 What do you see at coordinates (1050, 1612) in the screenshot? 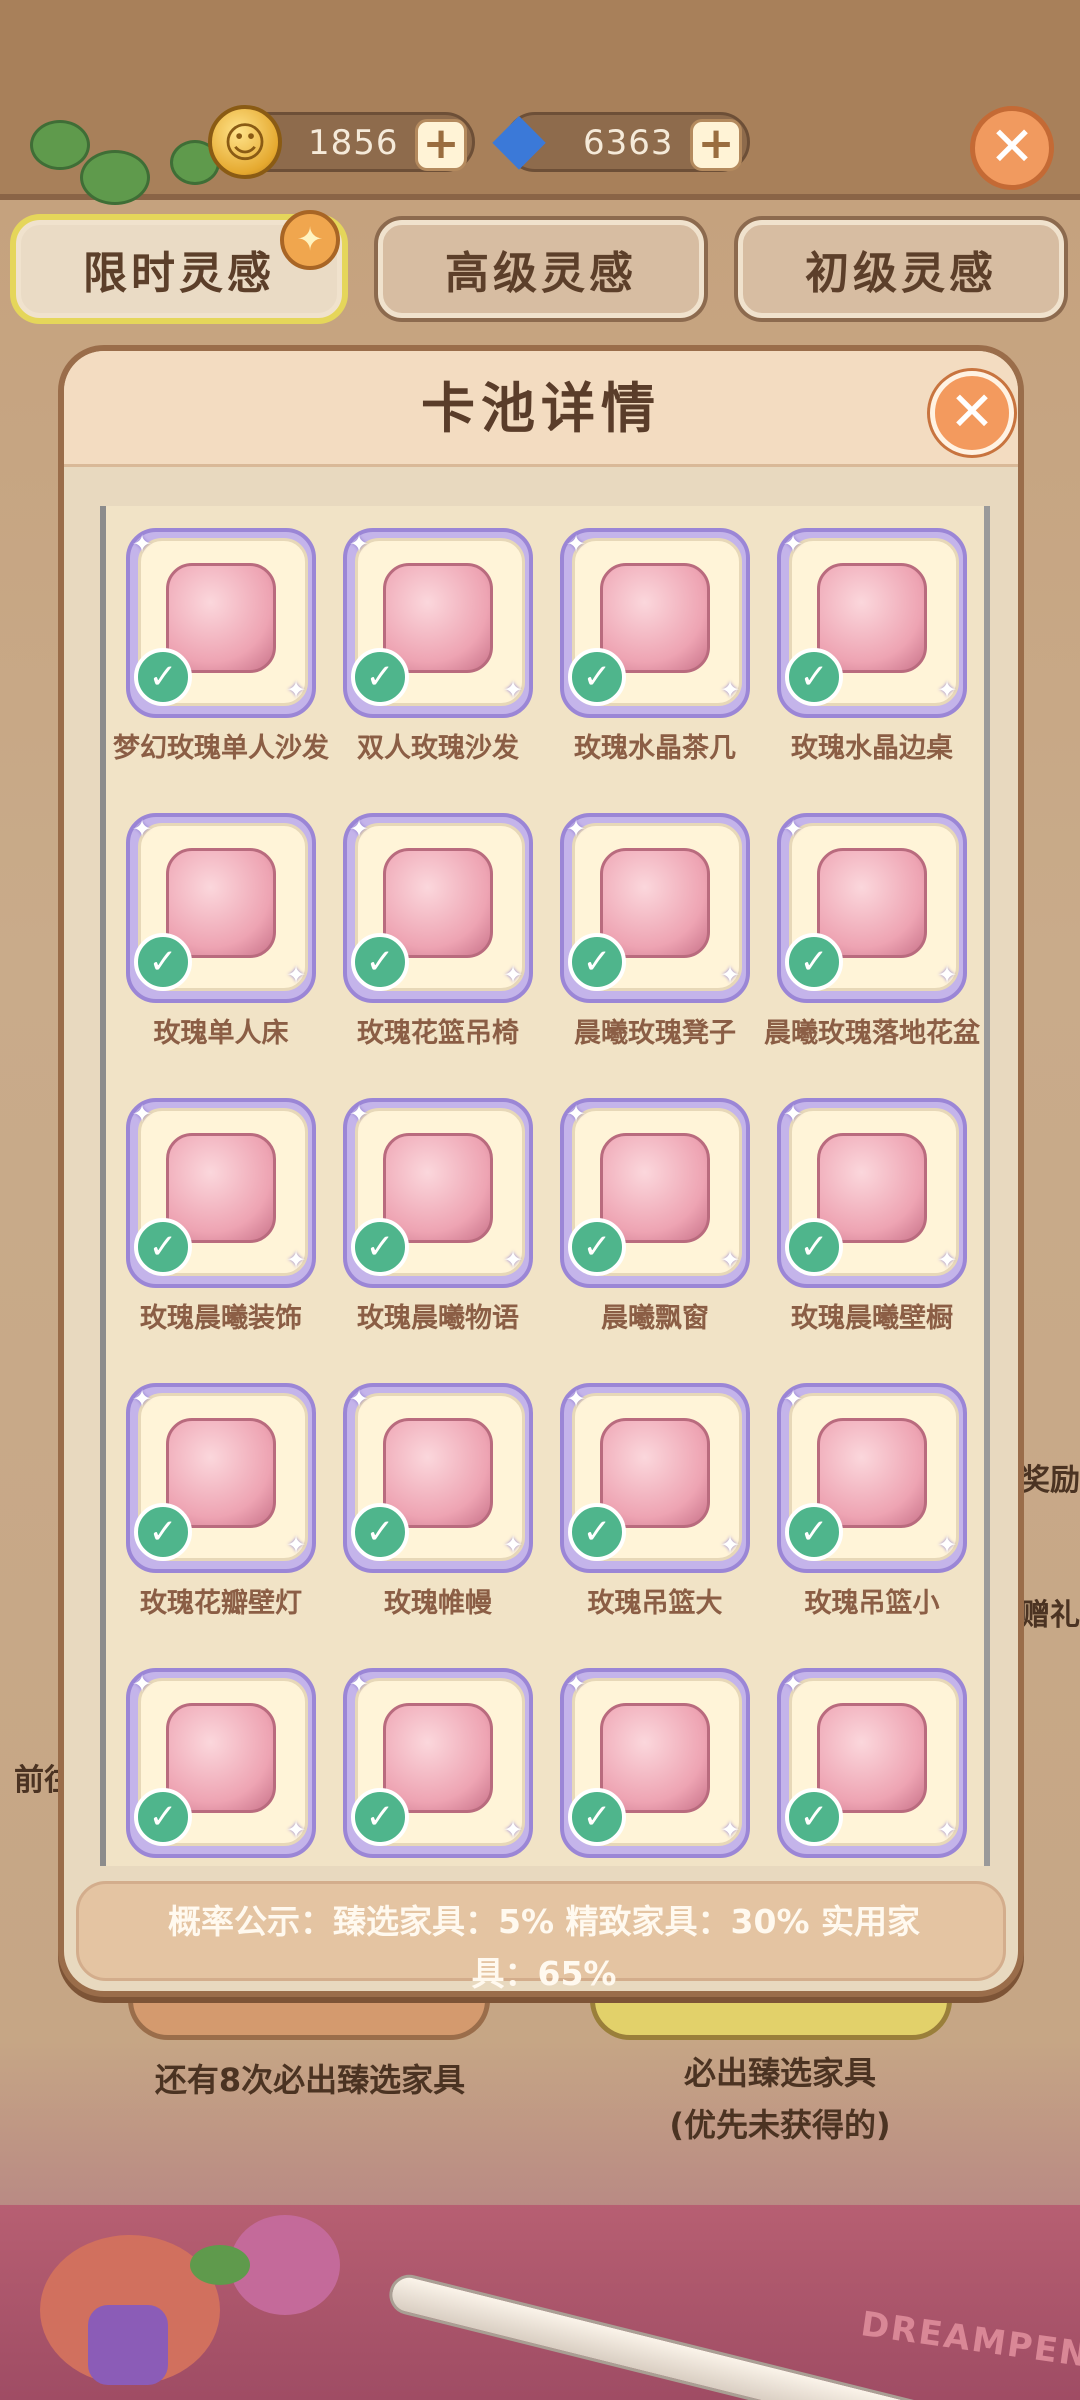
I see `side-gift-label: 赠礼` at bounding box center [1050, 1612].